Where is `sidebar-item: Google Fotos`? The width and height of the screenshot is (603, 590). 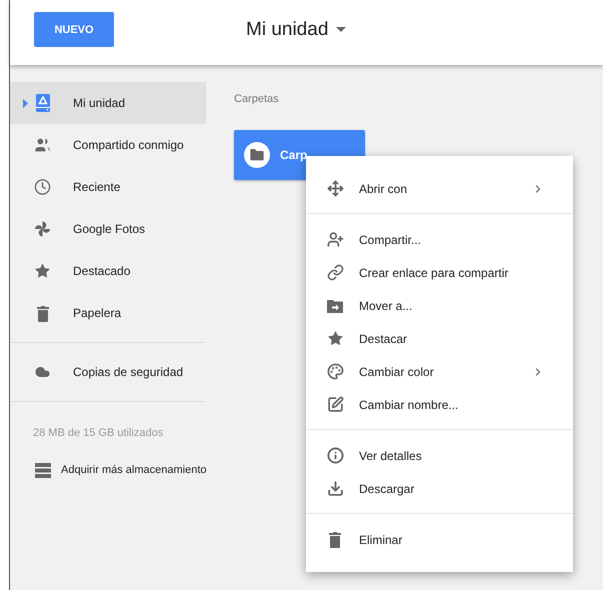 sidebar-item: Google Fotos is located at coordinates (108, 229).